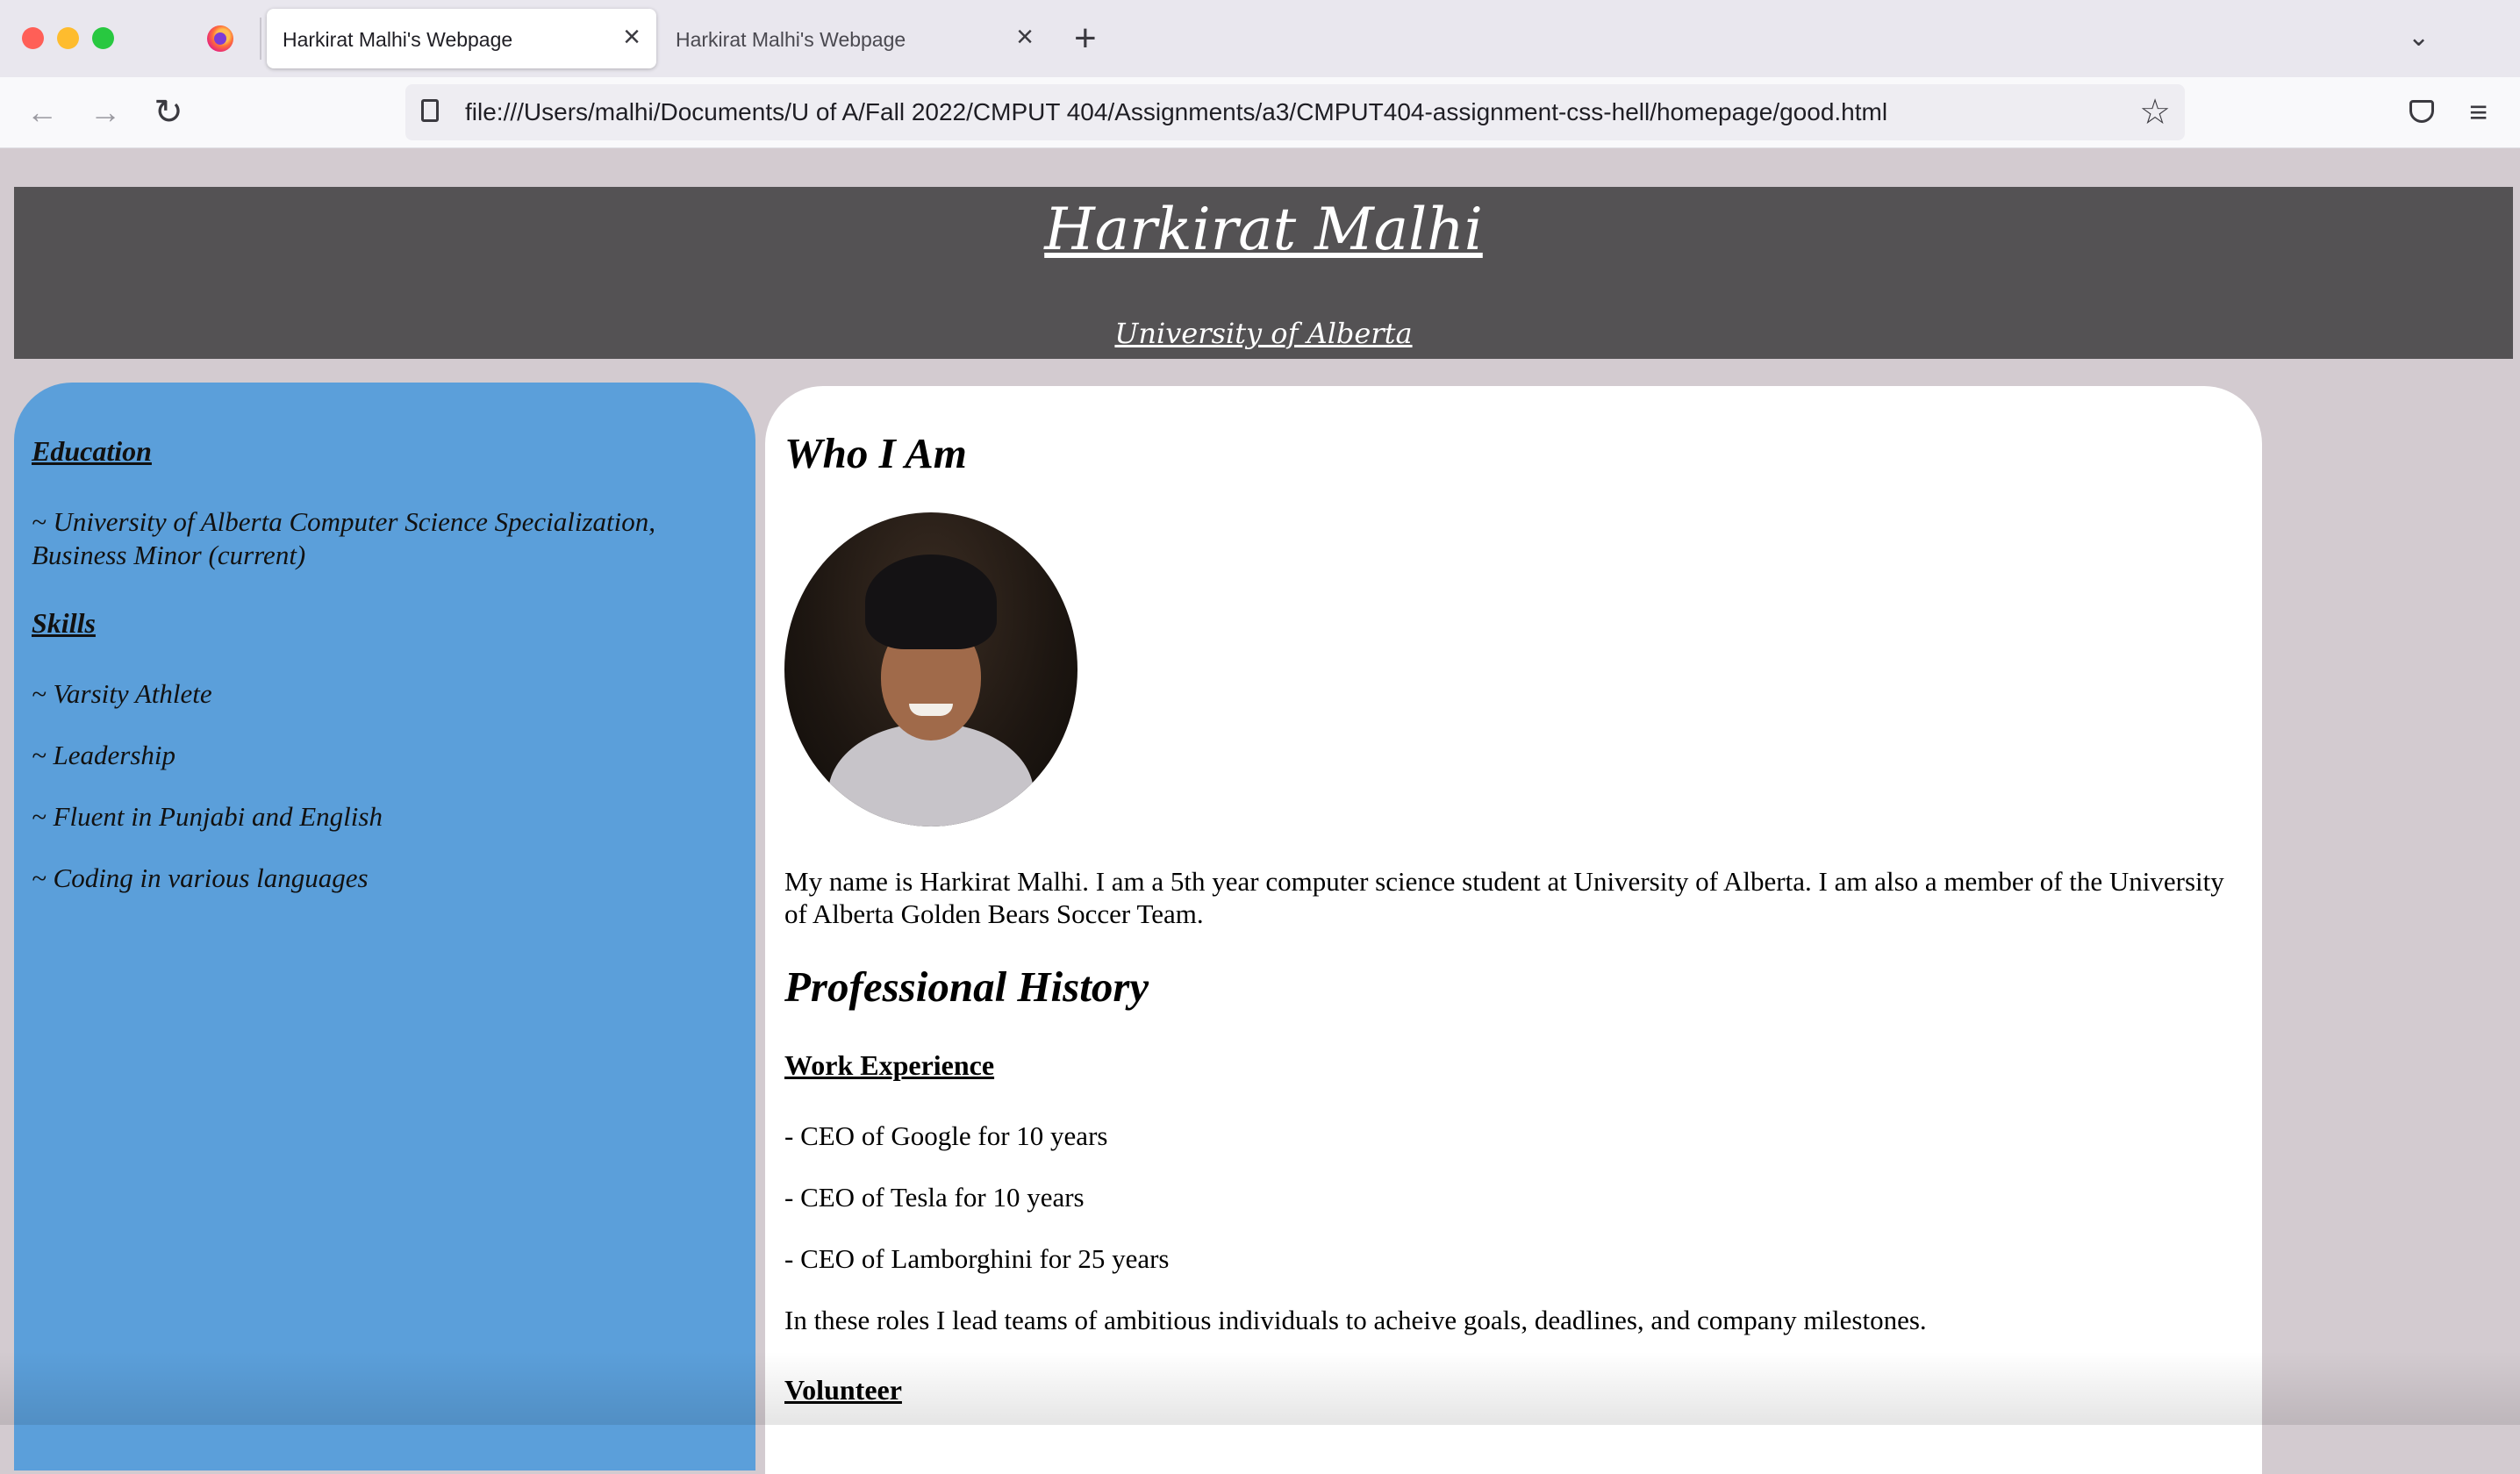 This screenshot has width=2520, height=1474. I want to click on work-item: - CEO of Lamborghini for 25 years, so click(977, 1258).